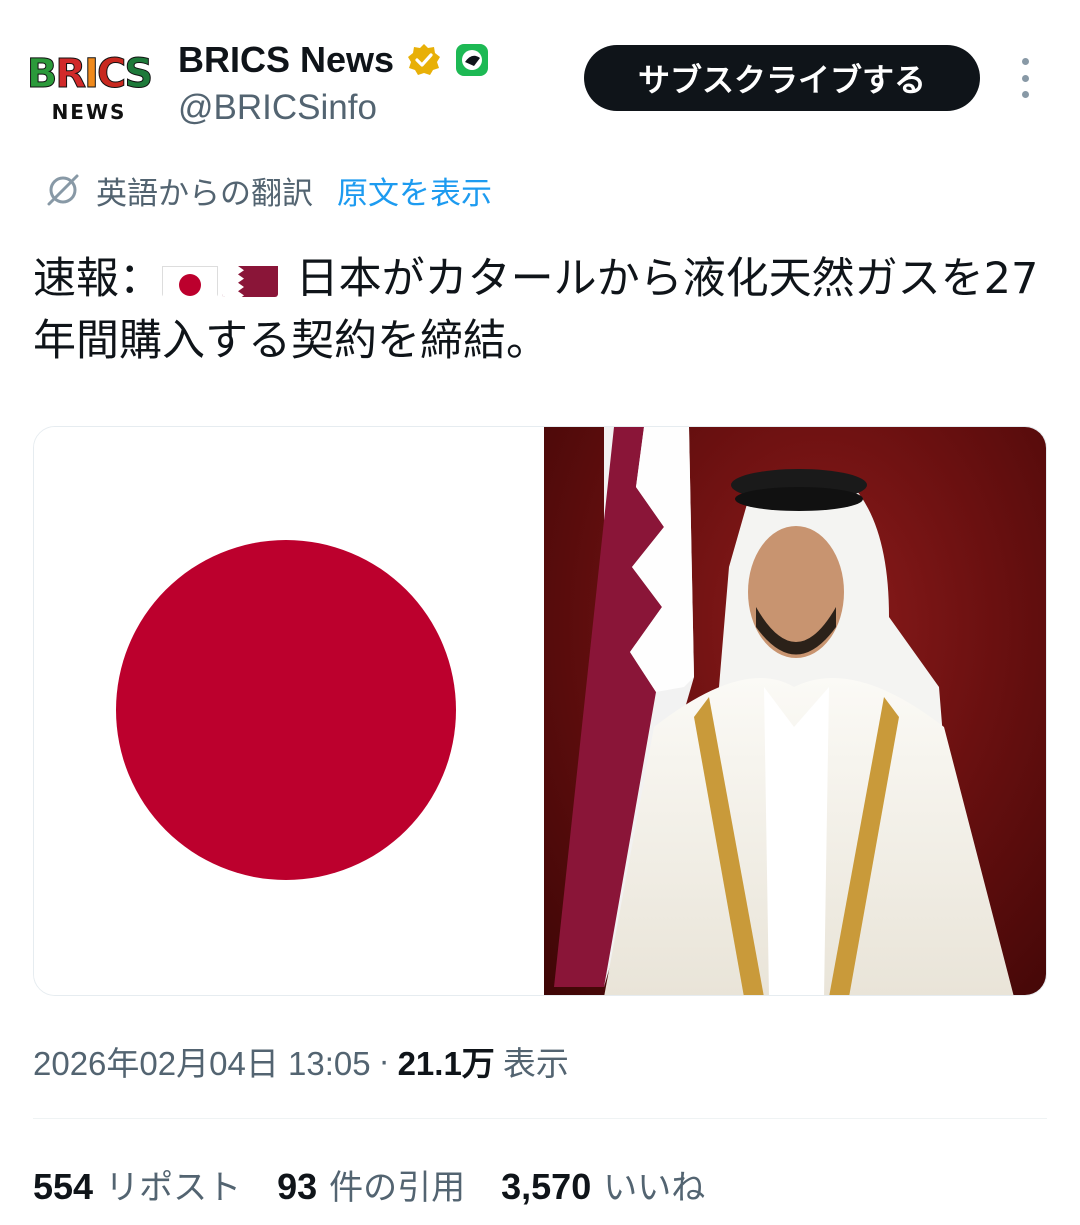  What do you see at coordinates (190, 278) in the screenshot?
I see `japan-flag-icon` at bounding box center [190, 278].